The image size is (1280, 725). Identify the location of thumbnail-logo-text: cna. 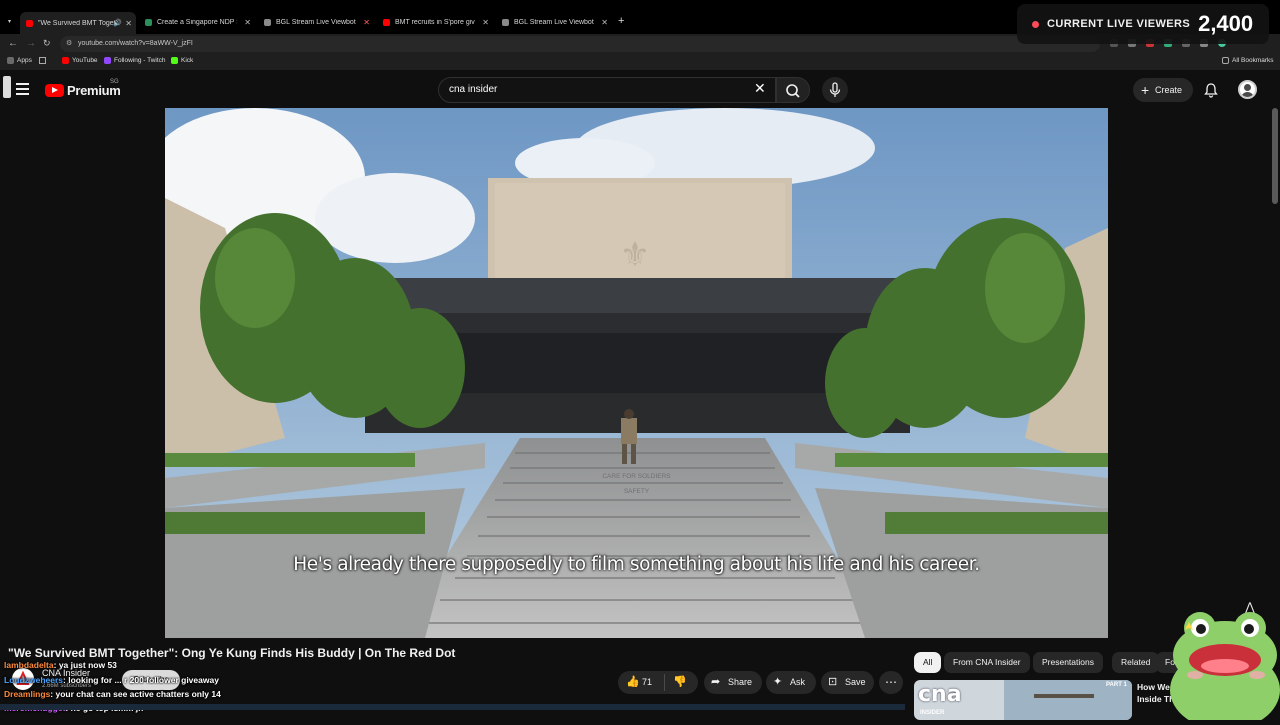
(940, 694).